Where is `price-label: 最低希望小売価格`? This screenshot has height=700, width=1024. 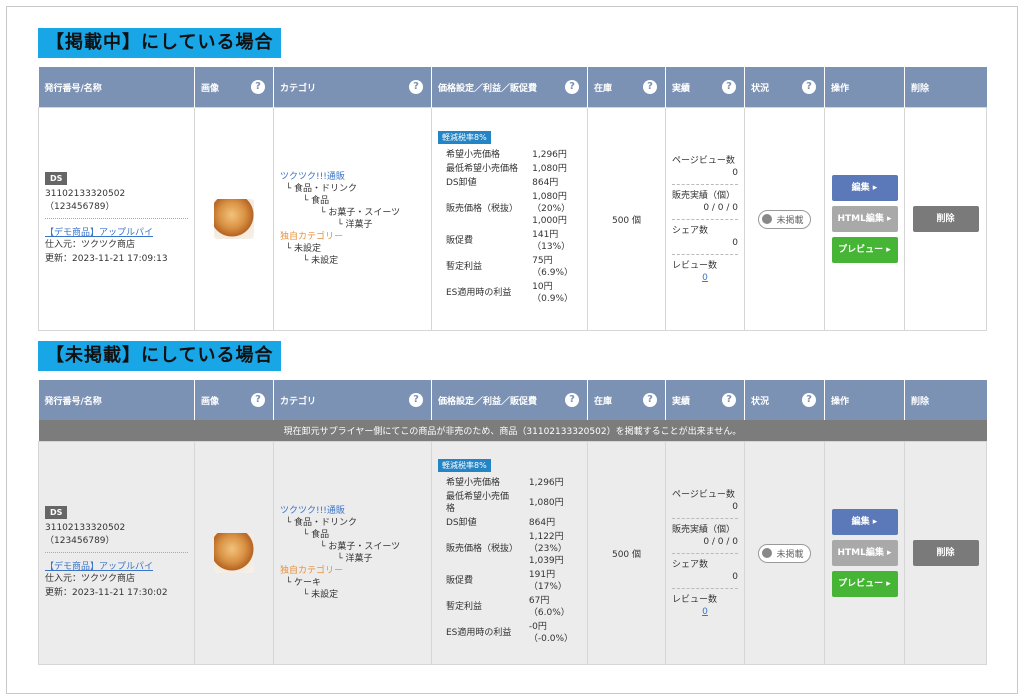
price-label: 最低希望小売価格 is located at coordinates (482, 169).